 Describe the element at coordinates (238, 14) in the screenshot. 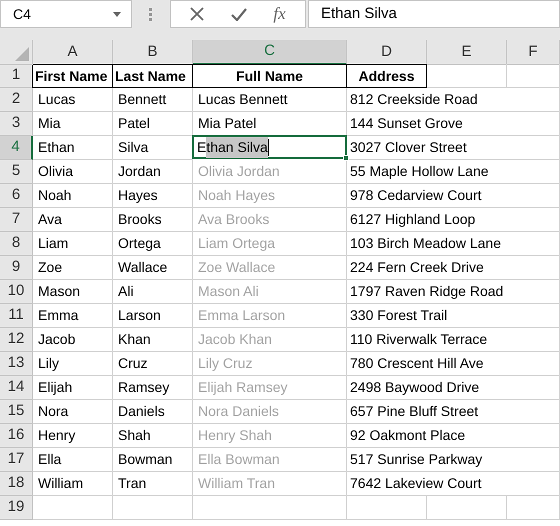

I see `enter-button` at that location.